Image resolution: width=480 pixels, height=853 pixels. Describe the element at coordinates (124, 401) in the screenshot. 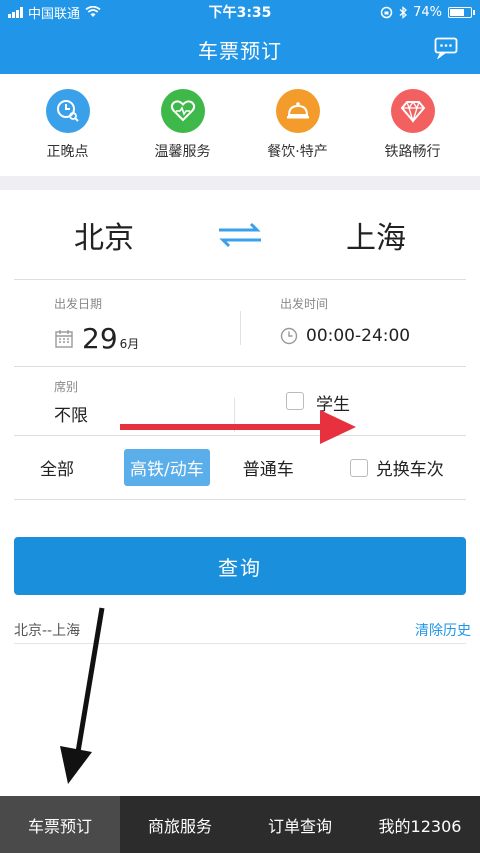

I see `seat-class: 席别 不限` at that location.